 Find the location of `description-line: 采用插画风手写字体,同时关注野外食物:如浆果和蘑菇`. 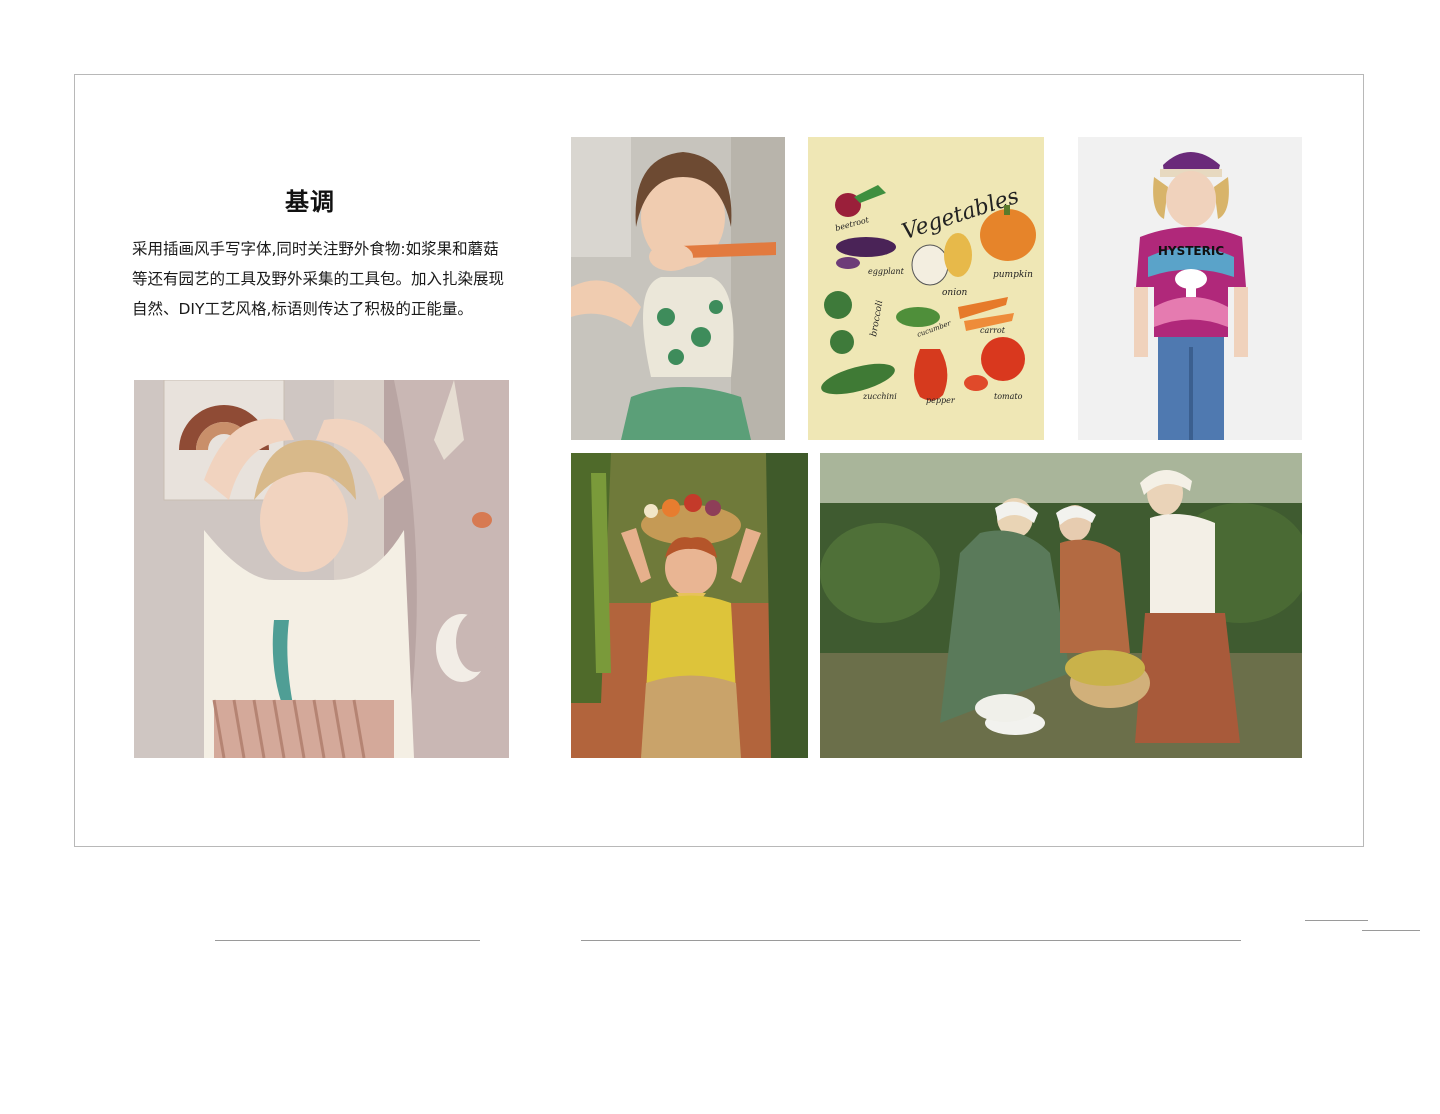

description-line: 采用插画风手写字体,同时关注野外食物:如浆果和蘑菇 is located at coordinates (315, 249).